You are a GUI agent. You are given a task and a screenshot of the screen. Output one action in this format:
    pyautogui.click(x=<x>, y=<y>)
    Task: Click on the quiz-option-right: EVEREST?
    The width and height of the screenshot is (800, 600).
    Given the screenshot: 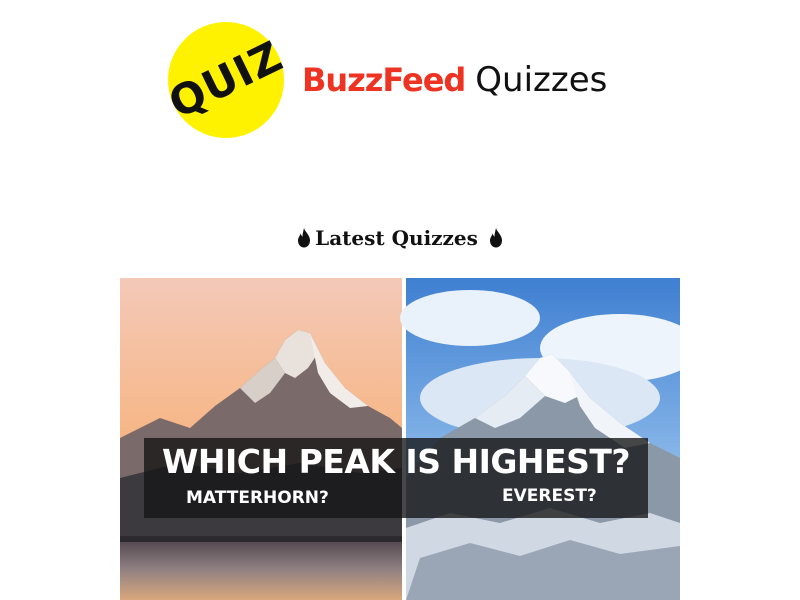 What is the action you would take?
    pyautogui.click(x=549, y=496)
    